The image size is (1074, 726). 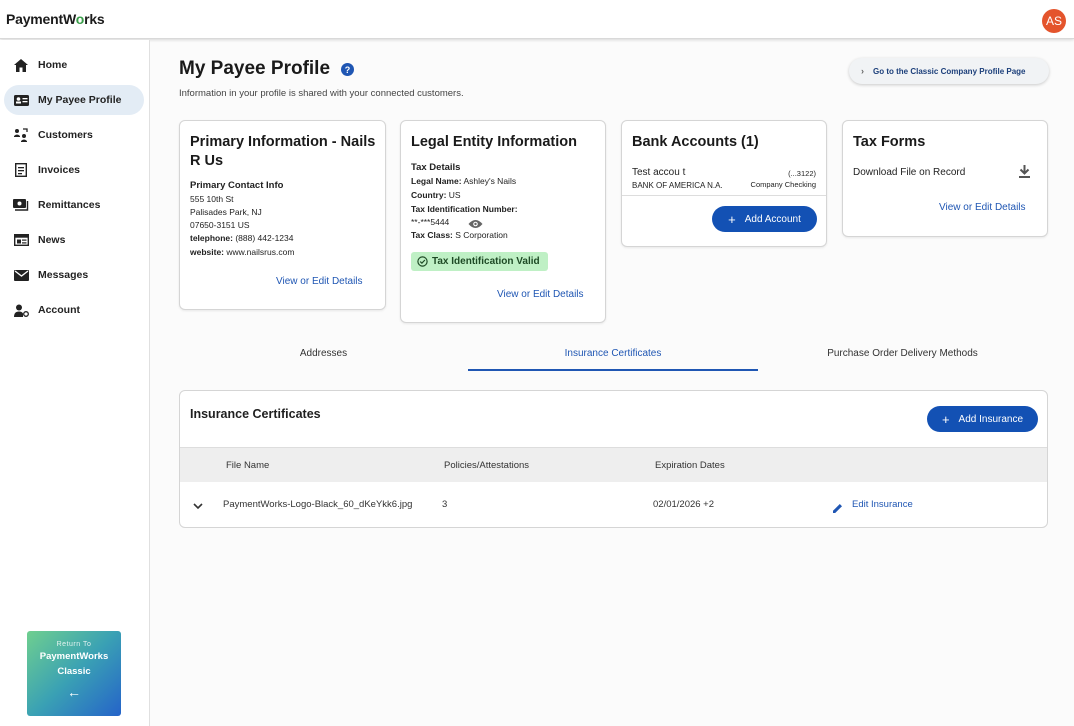 What do you see at coordinates (659, 172) in the screenshot?
I see `bank-account-name: Test accou t` at bounding box center [659, 172].